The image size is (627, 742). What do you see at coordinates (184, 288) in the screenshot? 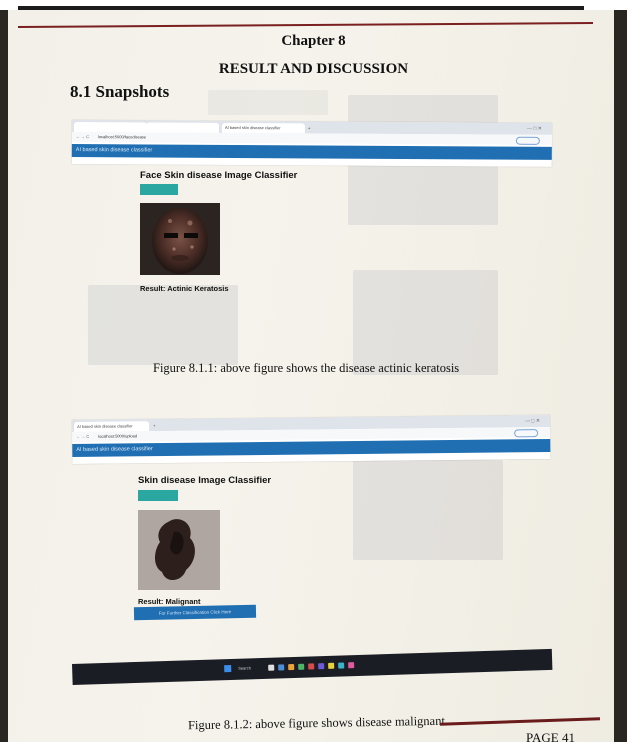
I see `result-label: Result: Actinic Keratosis` at bounding box center [184, 288].